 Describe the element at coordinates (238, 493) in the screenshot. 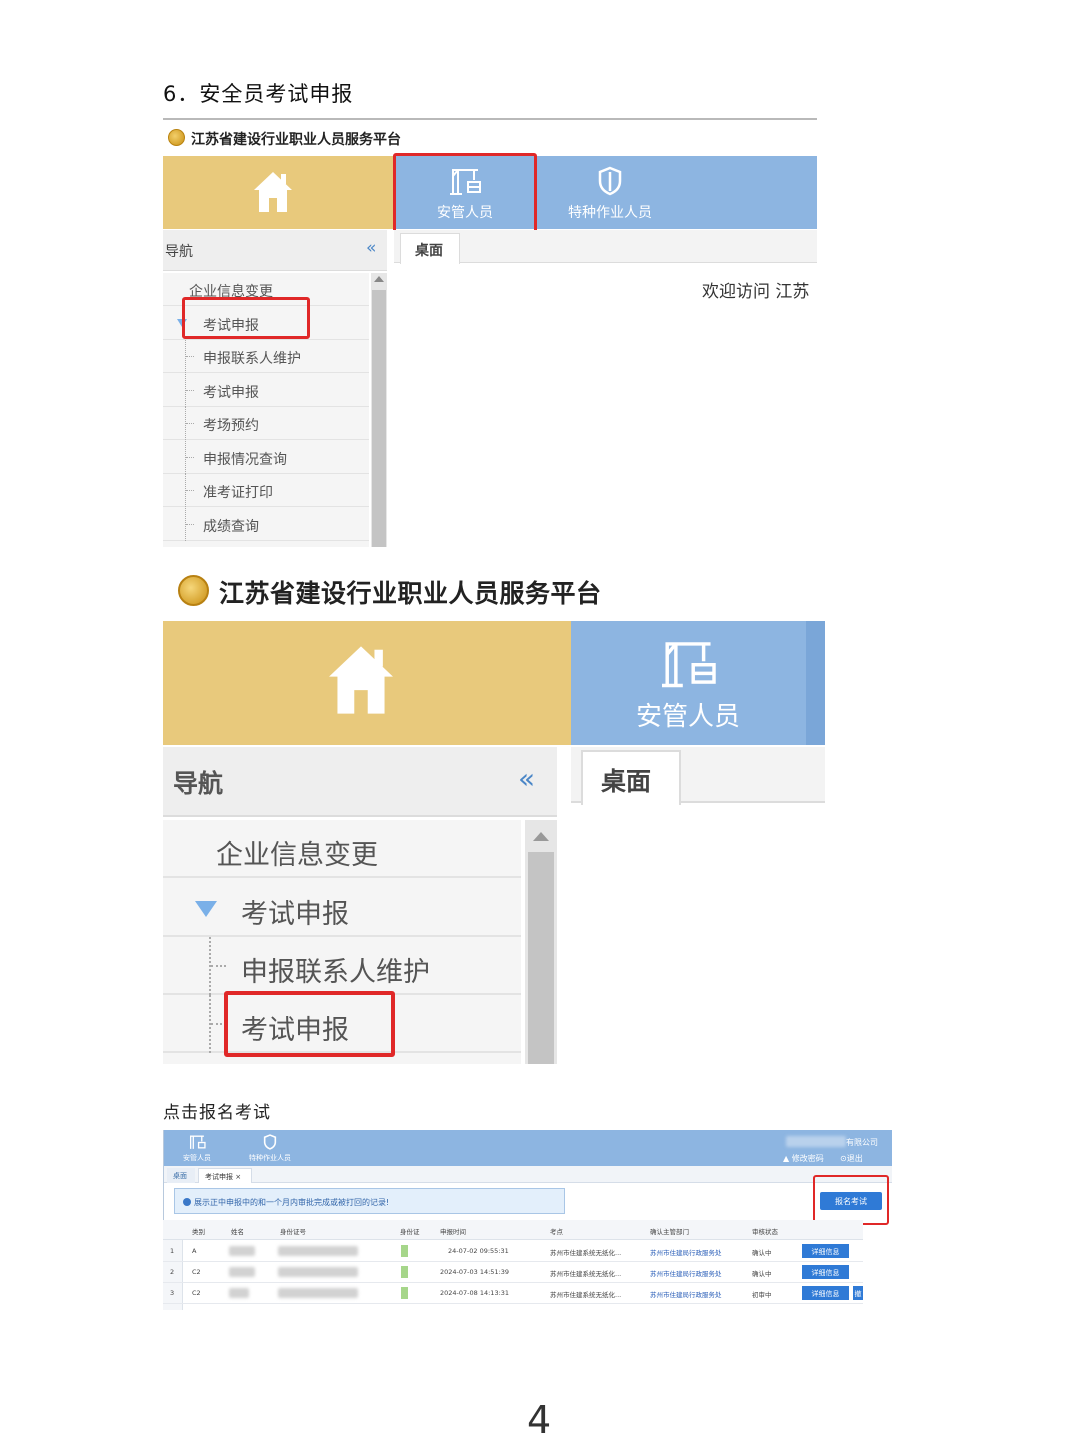

I see `menu-item-label: 准考证打印` at that location.